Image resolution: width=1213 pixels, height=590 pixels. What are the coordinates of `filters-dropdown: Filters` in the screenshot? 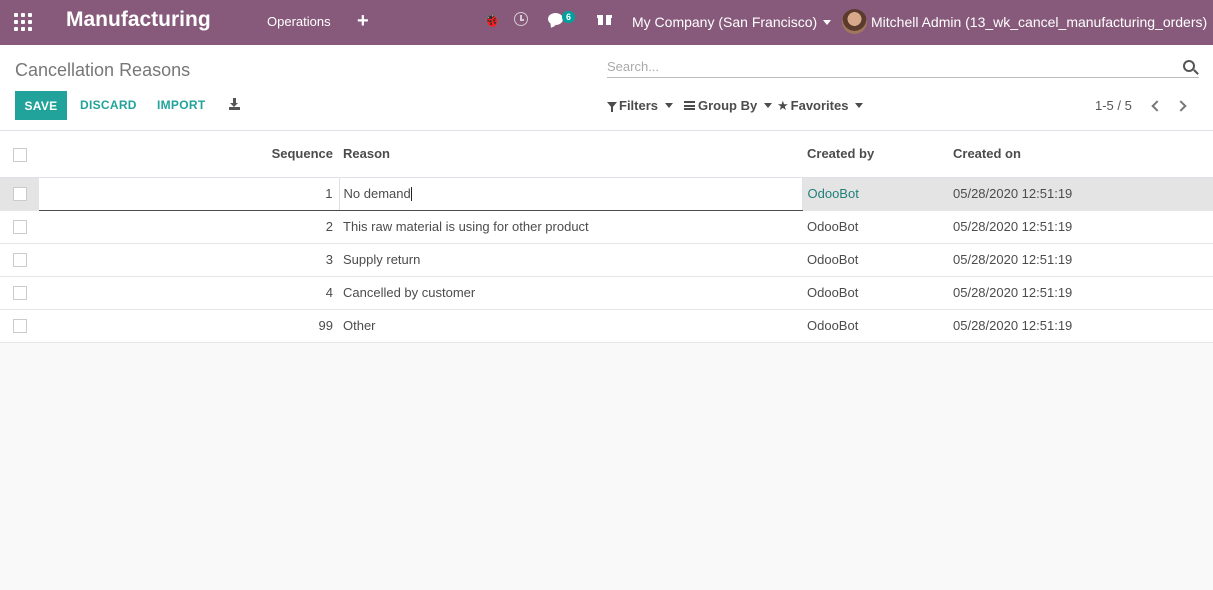 It's located at (640, 105).